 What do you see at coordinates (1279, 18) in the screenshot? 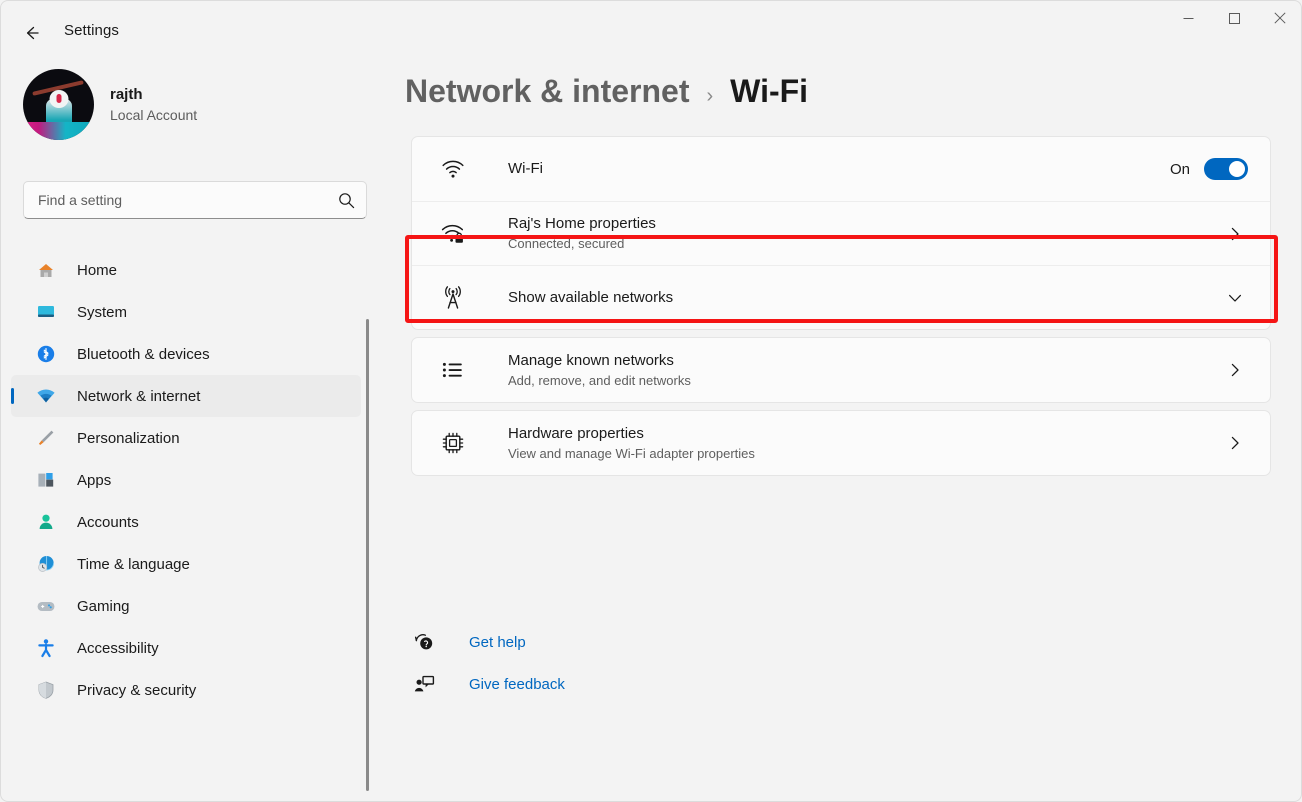
I see `close-button` at bounding box center [1279, 18].